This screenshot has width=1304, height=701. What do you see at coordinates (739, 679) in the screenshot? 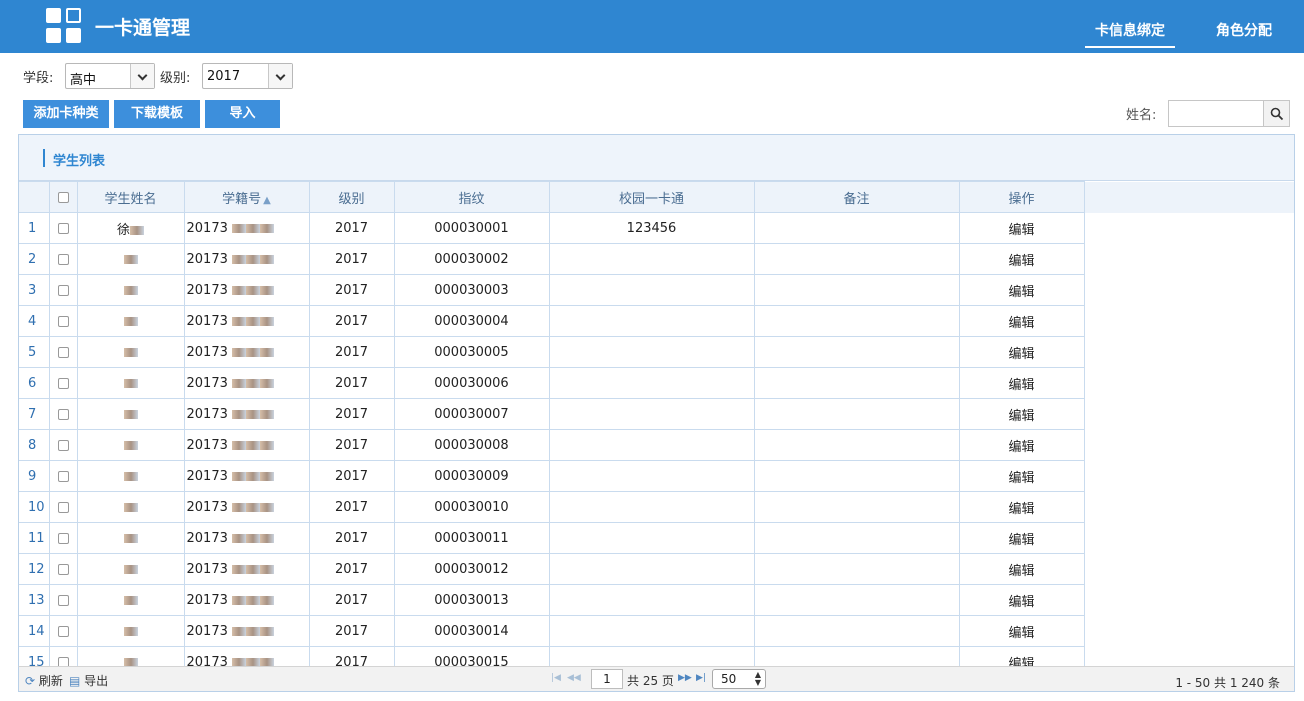
I see `page-size-select: 50 ▲ ▼` at bounding box center [739, 679].